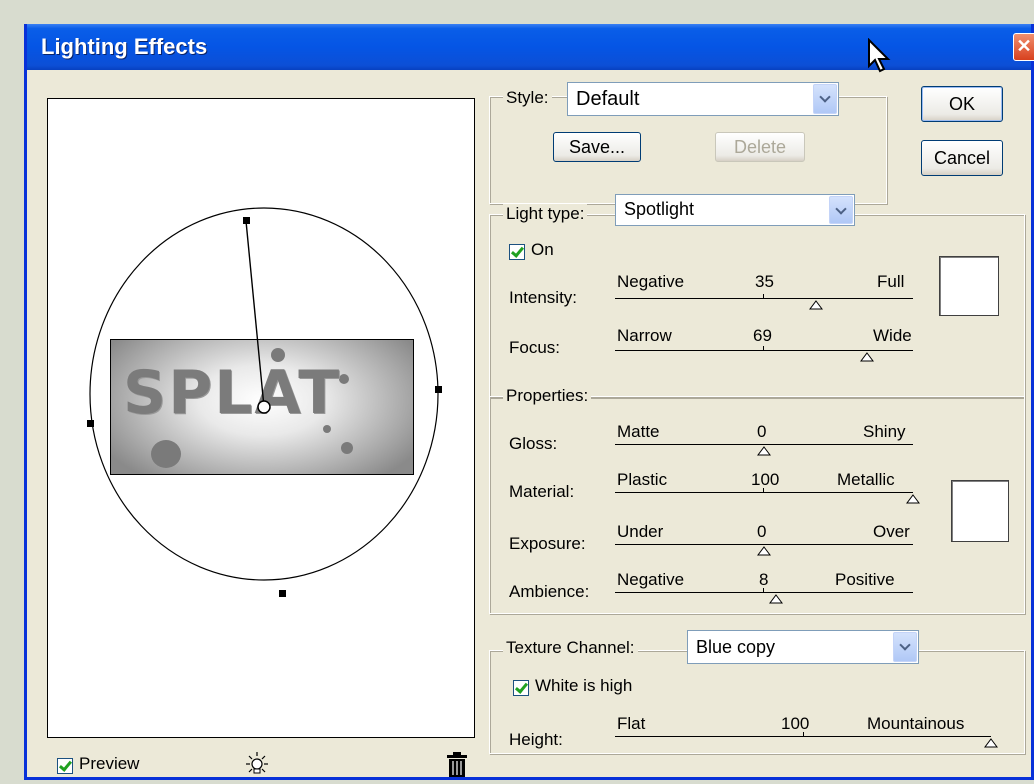  What do you see at coordinates (866, 479) in the screenshot?
I see `material-max-label: Metallic` at bounding box center [866, 479].